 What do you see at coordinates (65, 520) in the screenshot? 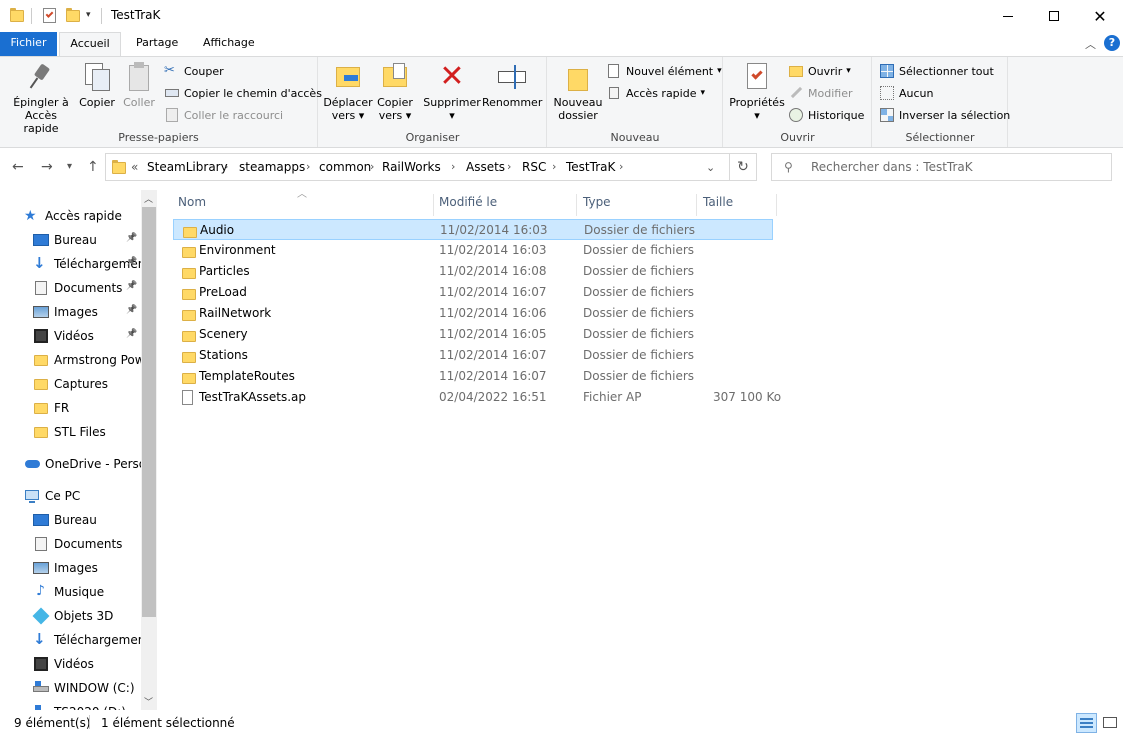
I see `nav-pc-item: Bureau` at bounding box center [65, 520].